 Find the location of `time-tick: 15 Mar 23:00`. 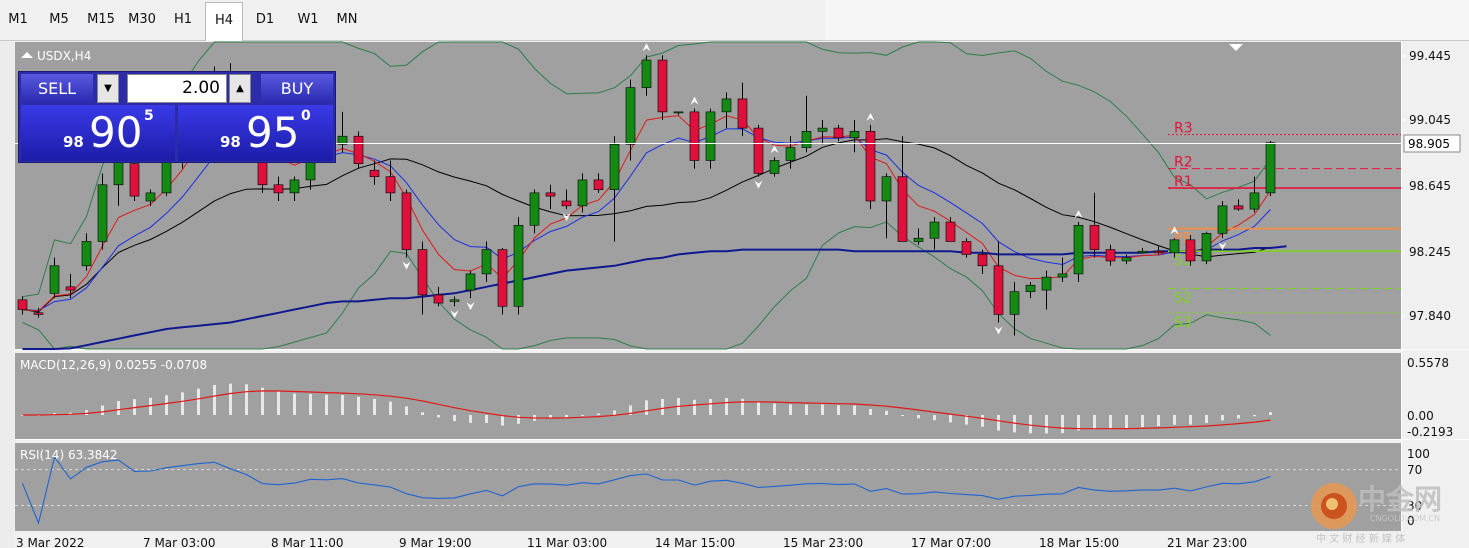

time-tick: 15 Mar 23:00 is located at coordinates (823, 542).